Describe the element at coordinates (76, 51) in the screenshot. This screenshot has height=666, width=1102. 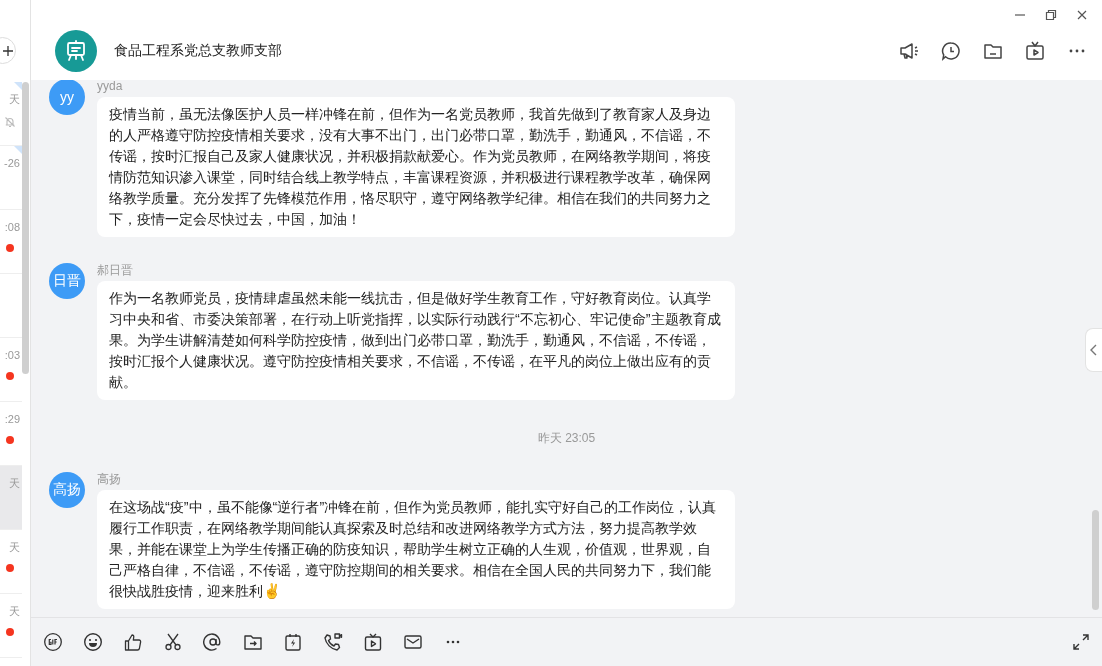
I see `group-avatar` at that location.